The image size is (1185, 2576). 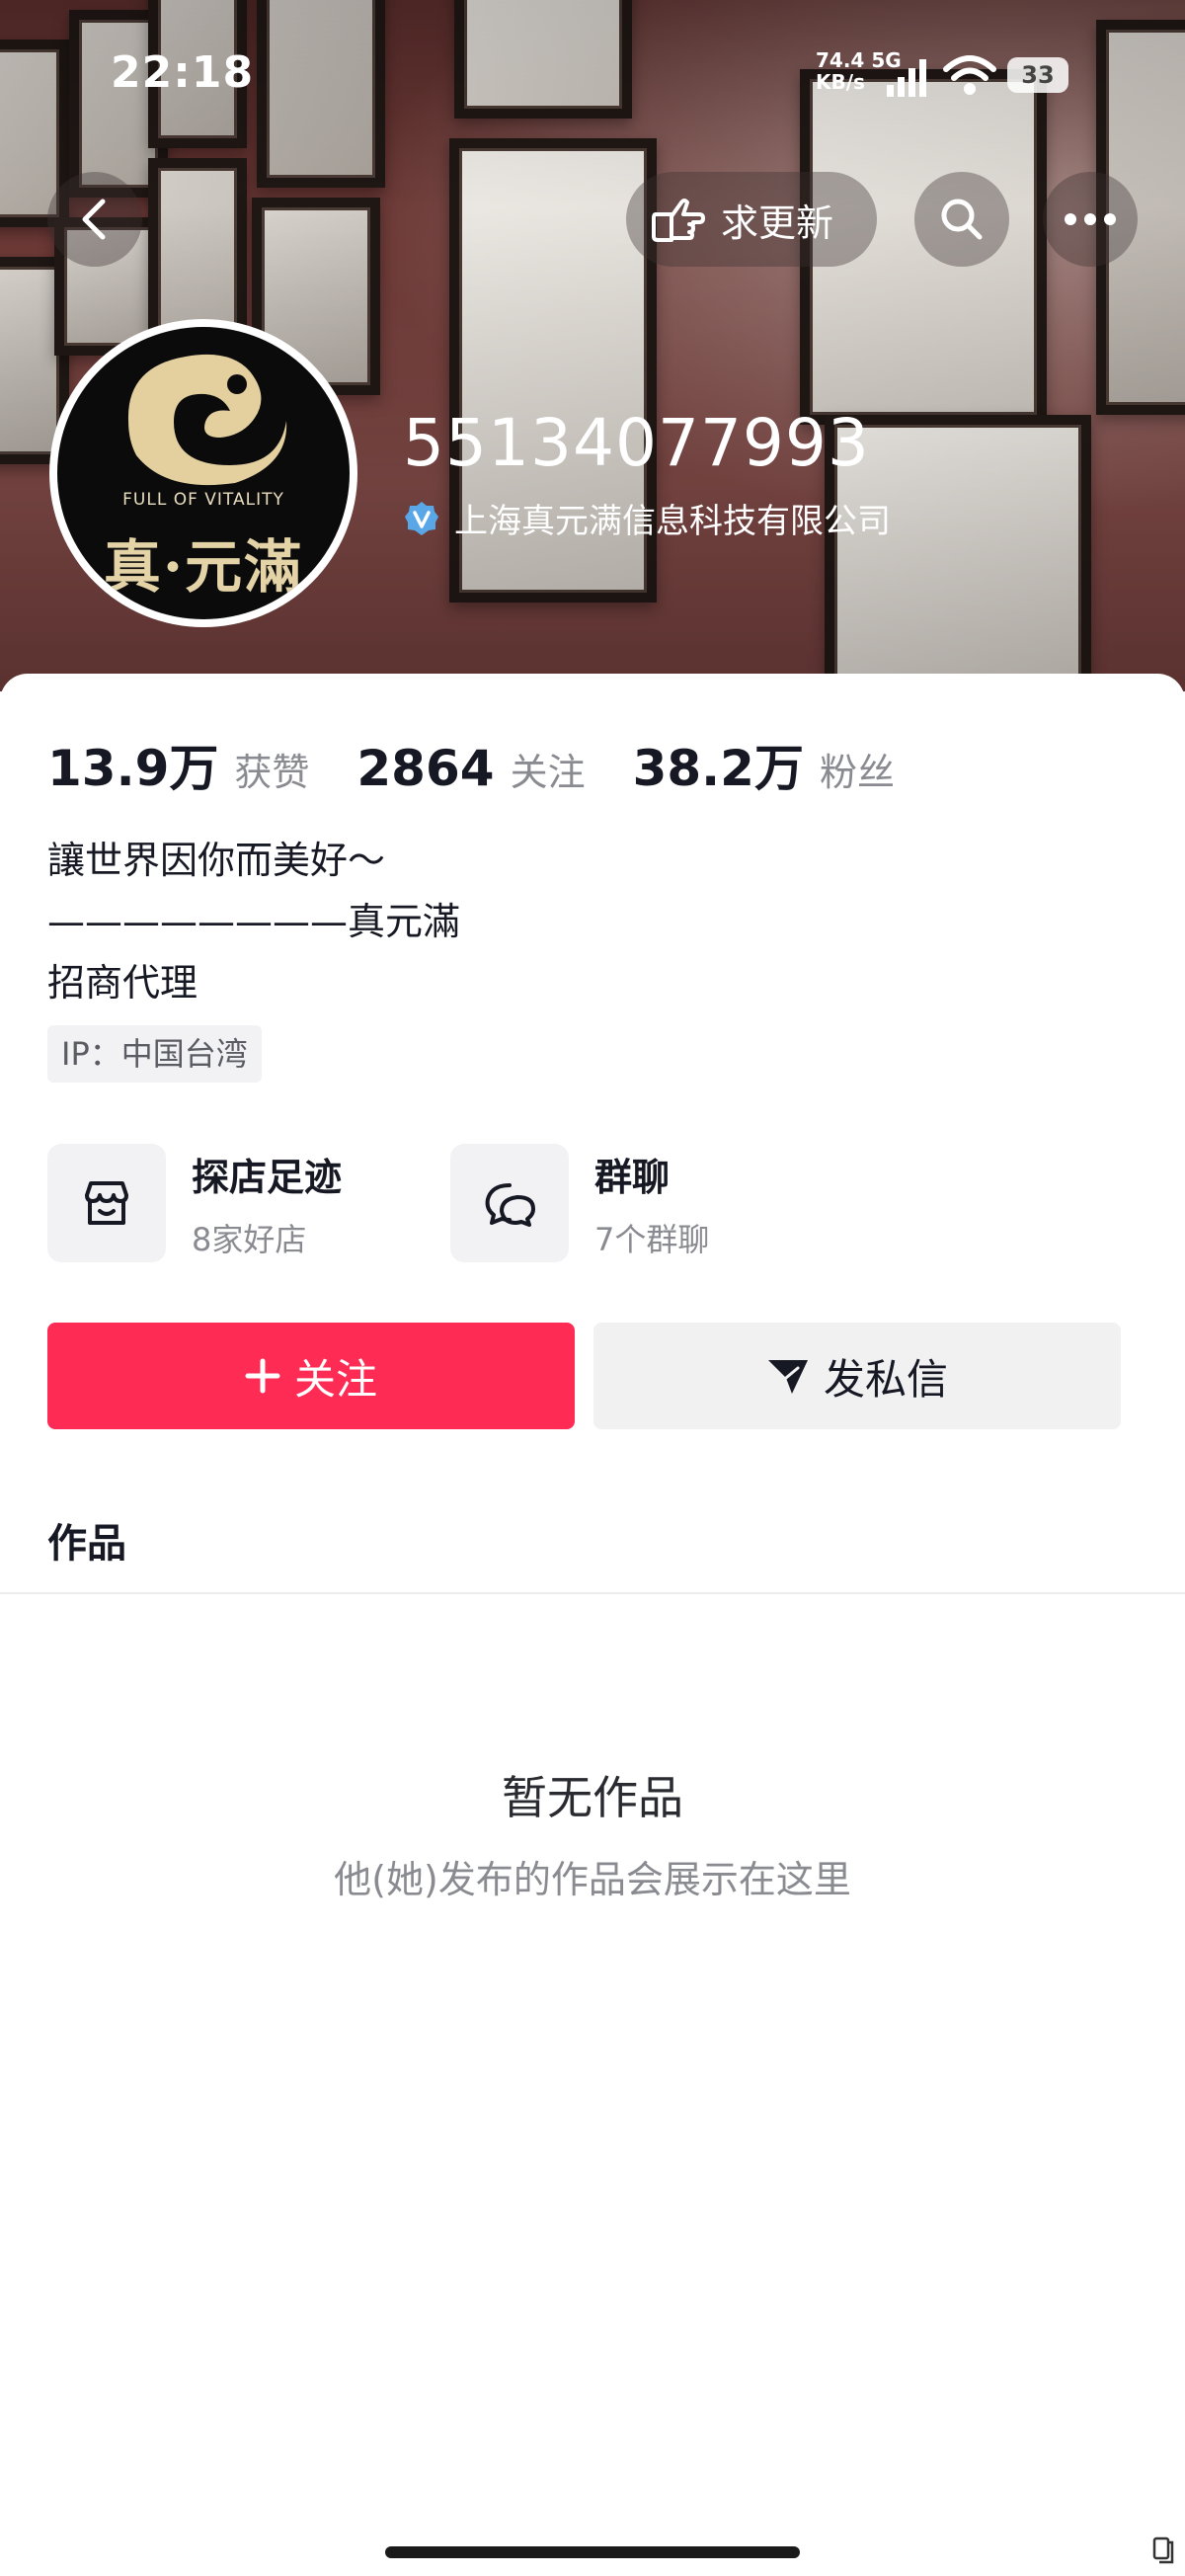 What do you see at coordinates (592, 1593) in the screenshot?
I see `tab-divider` at bounding box center [592, 1593].